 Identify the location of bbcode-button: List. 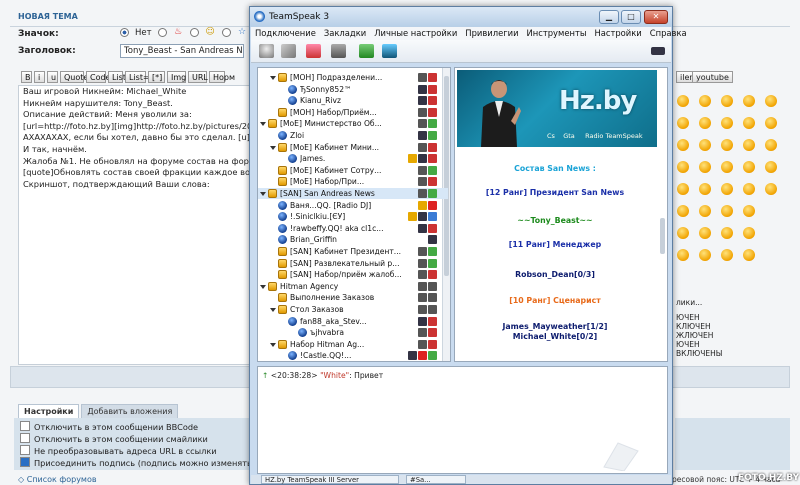
(117, 77).